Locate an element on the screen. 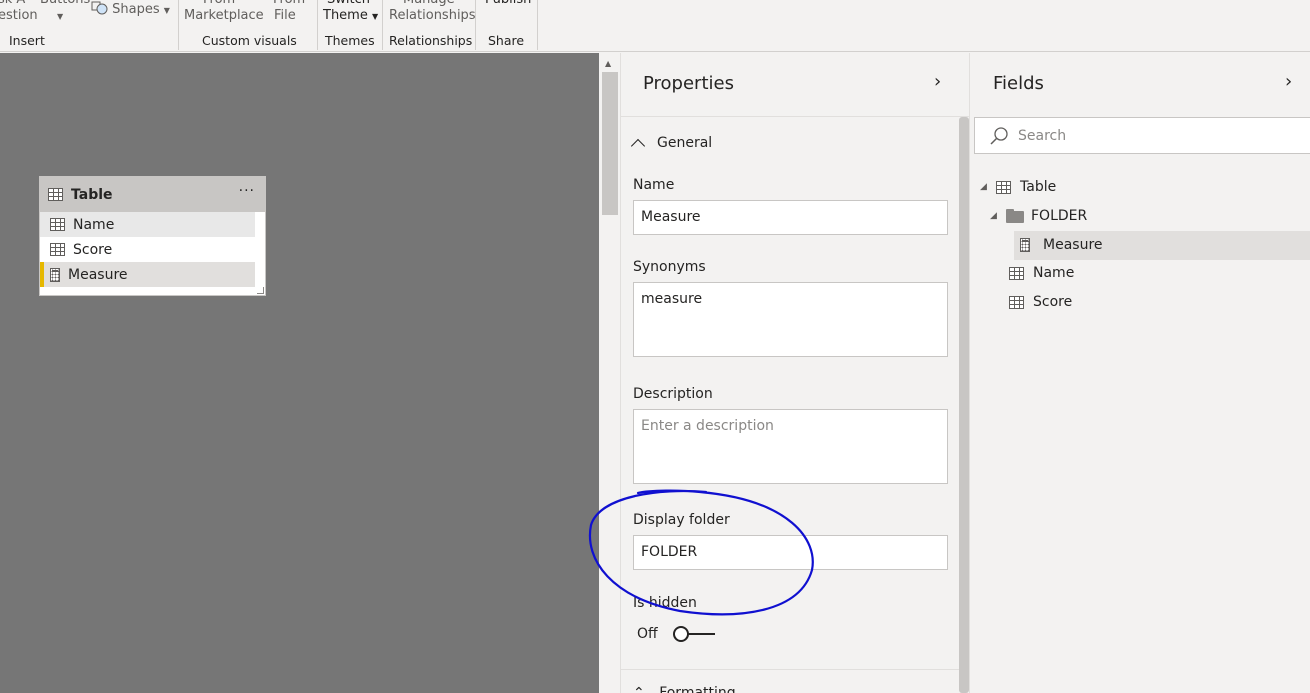 This screenshot has width=1310, height=693. tree-item-table: ◢ Table is located at coordinates (1018, 187).